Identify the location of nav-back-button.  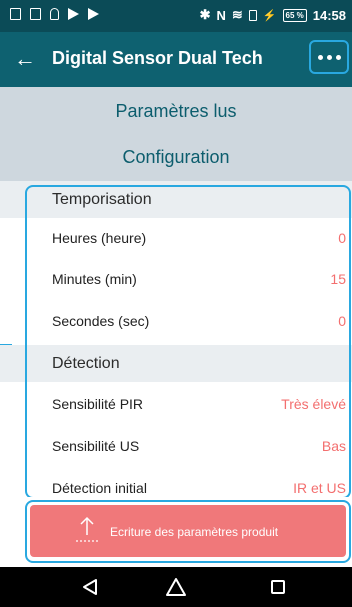
(90, 587).